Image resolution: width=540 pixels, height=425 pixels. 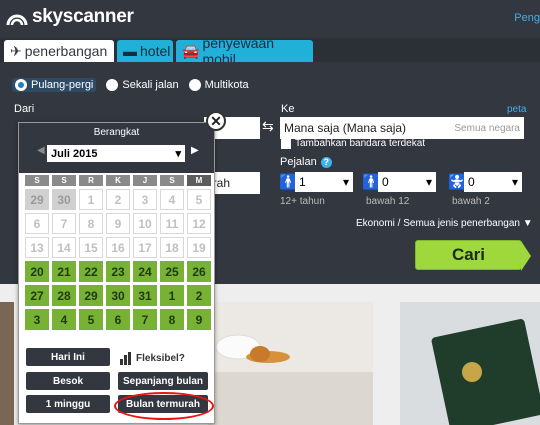 I want to click on tab-hotels: ▬ hotel, so click(x=145, y=51).